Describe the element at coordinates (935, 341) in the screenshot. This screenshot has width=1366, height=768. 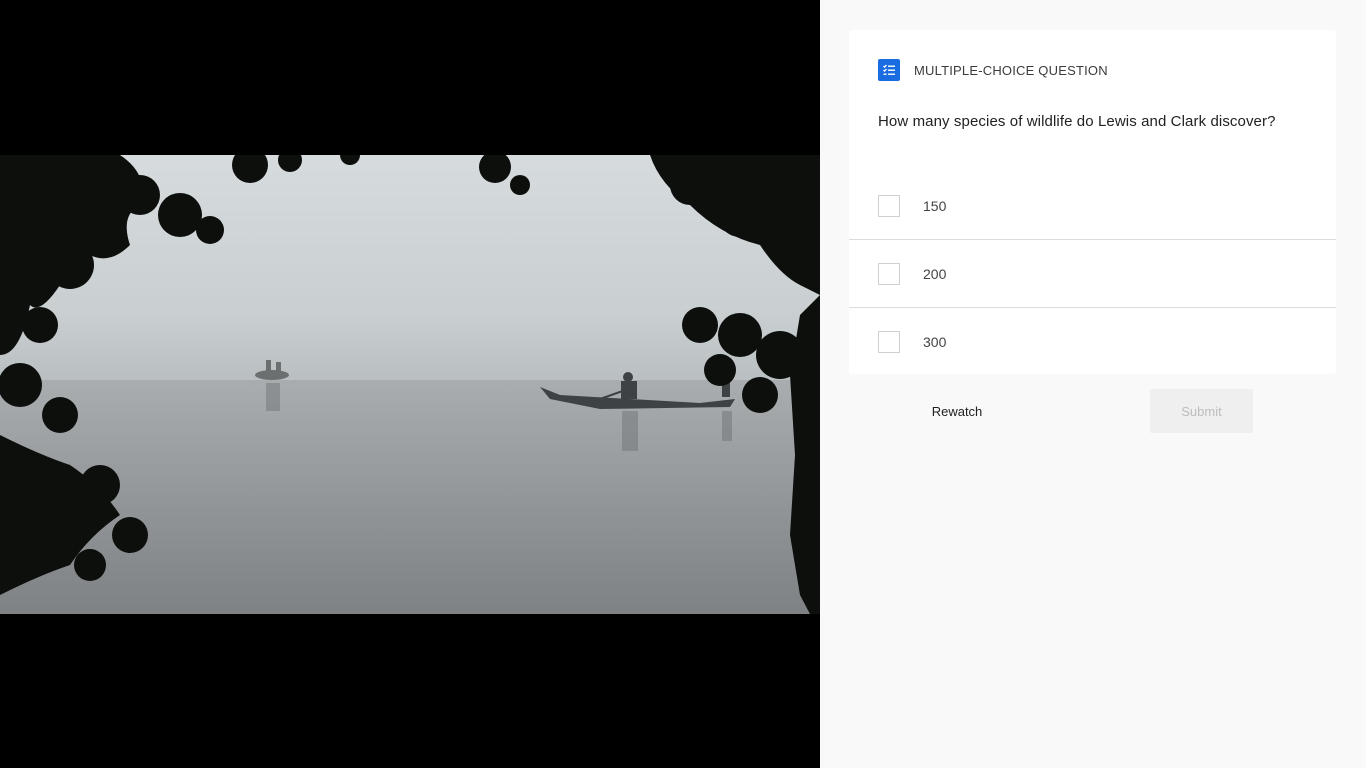
I see `answer-option-label: 300` at that location.